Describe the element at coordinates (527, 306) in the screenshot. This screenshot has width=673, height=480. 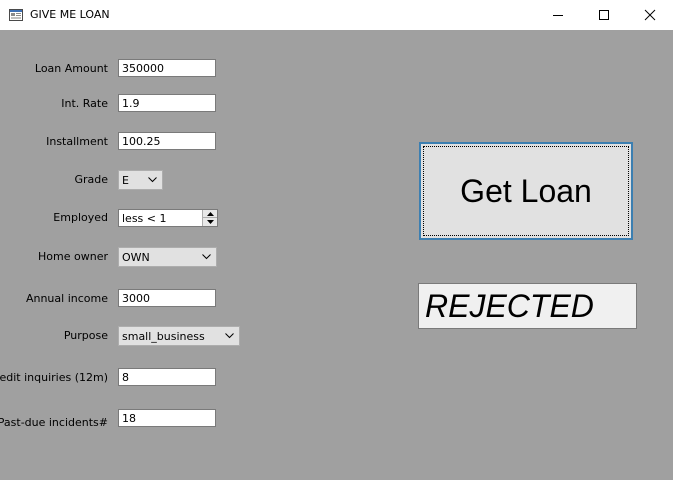
I see `result-status: REJECTED` at that location.